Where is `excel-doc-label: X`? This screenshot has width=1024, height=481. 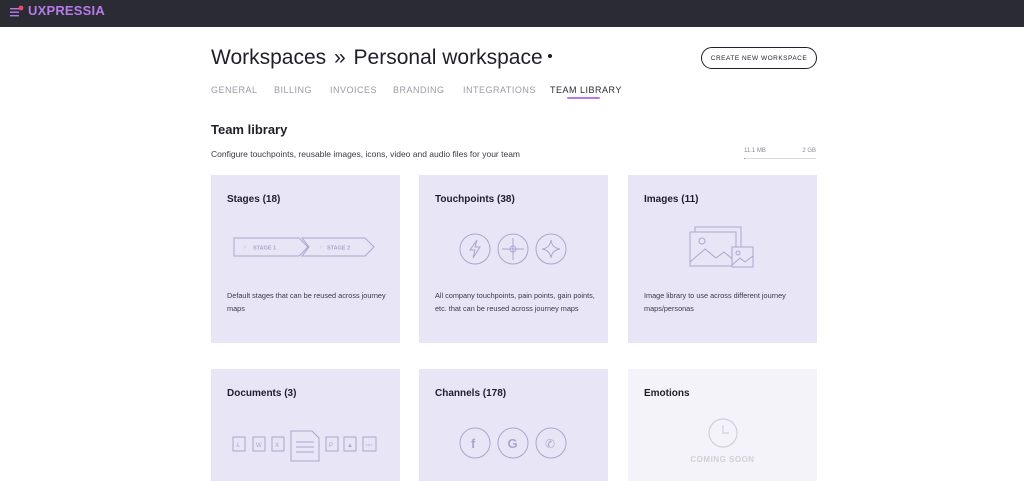 excel-doc-label: X is located at coordinates (277, 446).